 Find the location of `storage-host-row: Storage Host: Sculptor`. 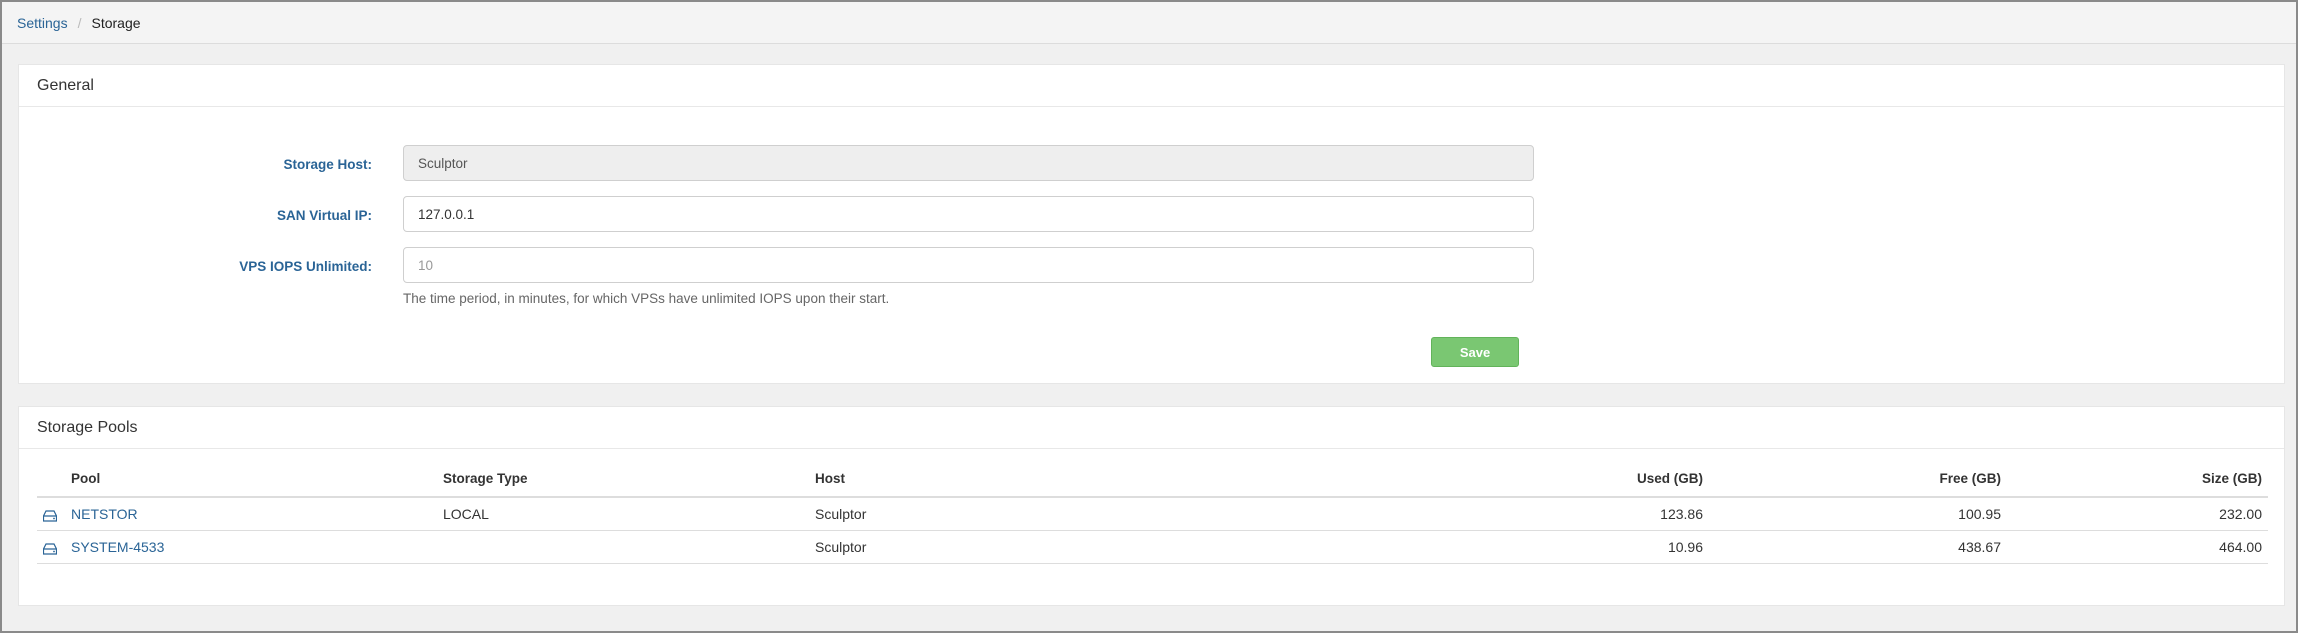

storage-host-row: Storage Host: Sculptor is located at coordinates (1151, 164).